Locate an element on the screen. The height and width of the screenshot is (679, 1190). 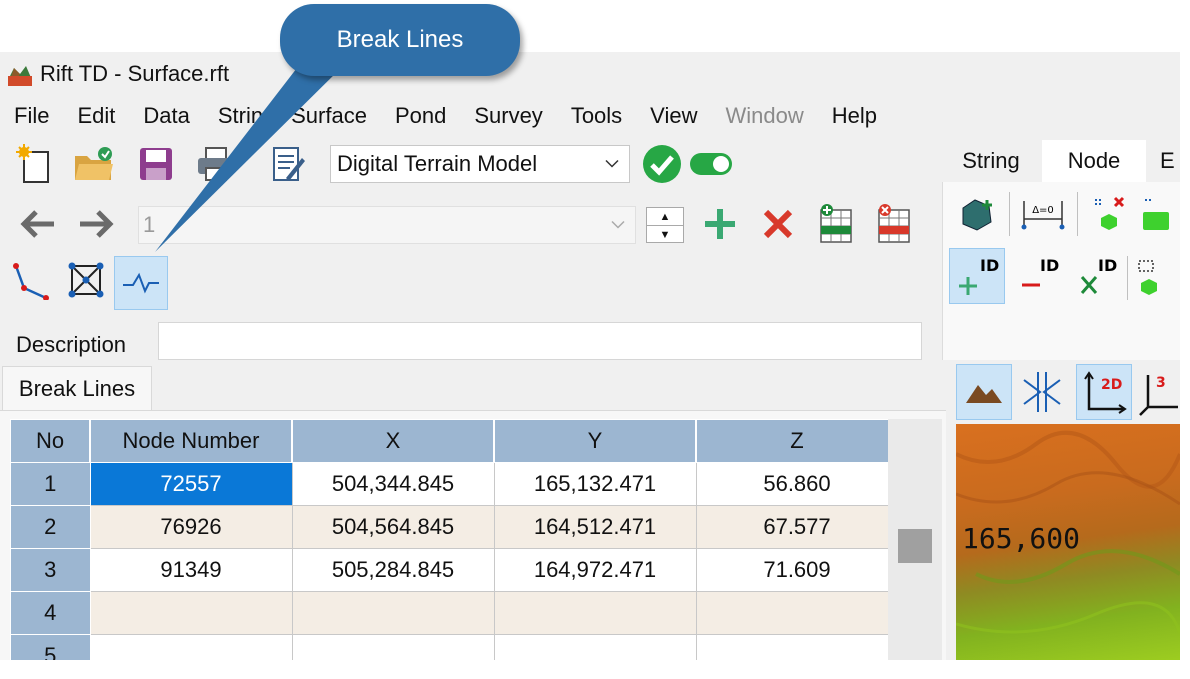
delta-zero-icon: Δ=0 is located at coordinates (1043, 215).